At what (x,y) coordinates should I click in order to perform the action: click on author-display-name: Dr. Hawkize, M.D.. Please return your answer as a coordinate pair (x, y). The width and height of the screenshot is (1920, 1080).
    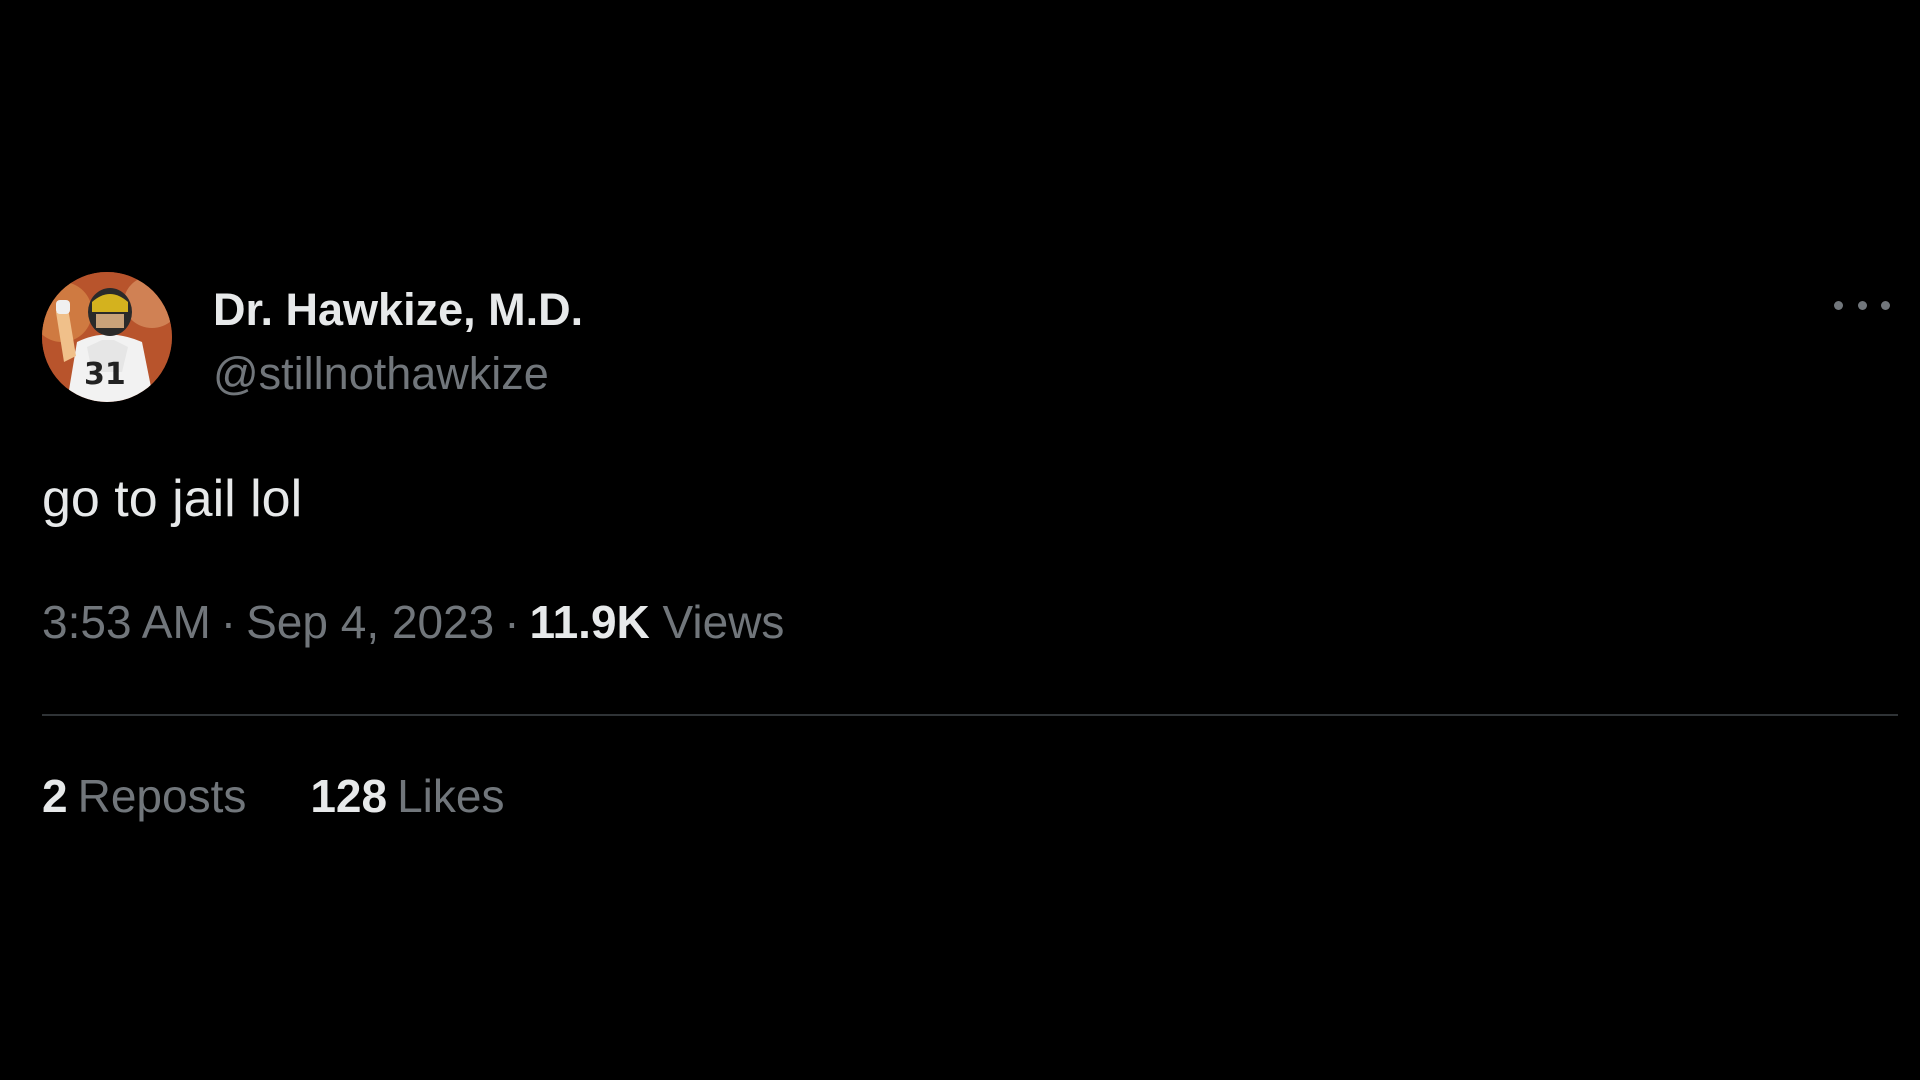
    Looking at the image, I should click on (398, 310).